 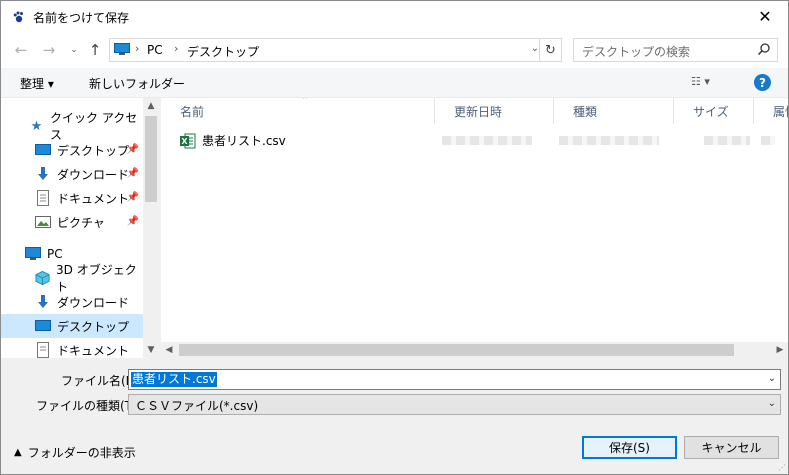 What do you see at coordinates (43, 222) in the screenshot?
I see `picture-icon` at bounding box center [43, 222].